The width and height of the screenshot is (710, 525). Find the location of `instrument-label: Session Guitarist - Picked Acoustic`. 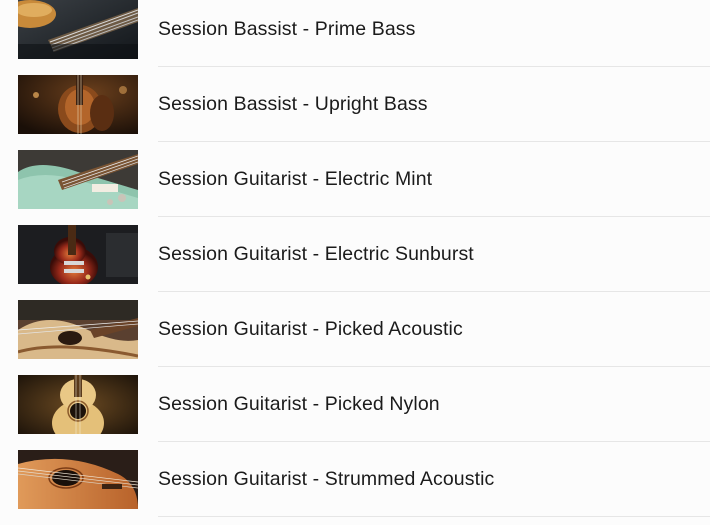

instrument-label: Session Guitarist - Picked Acoustic is located at coordinates (310, 329).